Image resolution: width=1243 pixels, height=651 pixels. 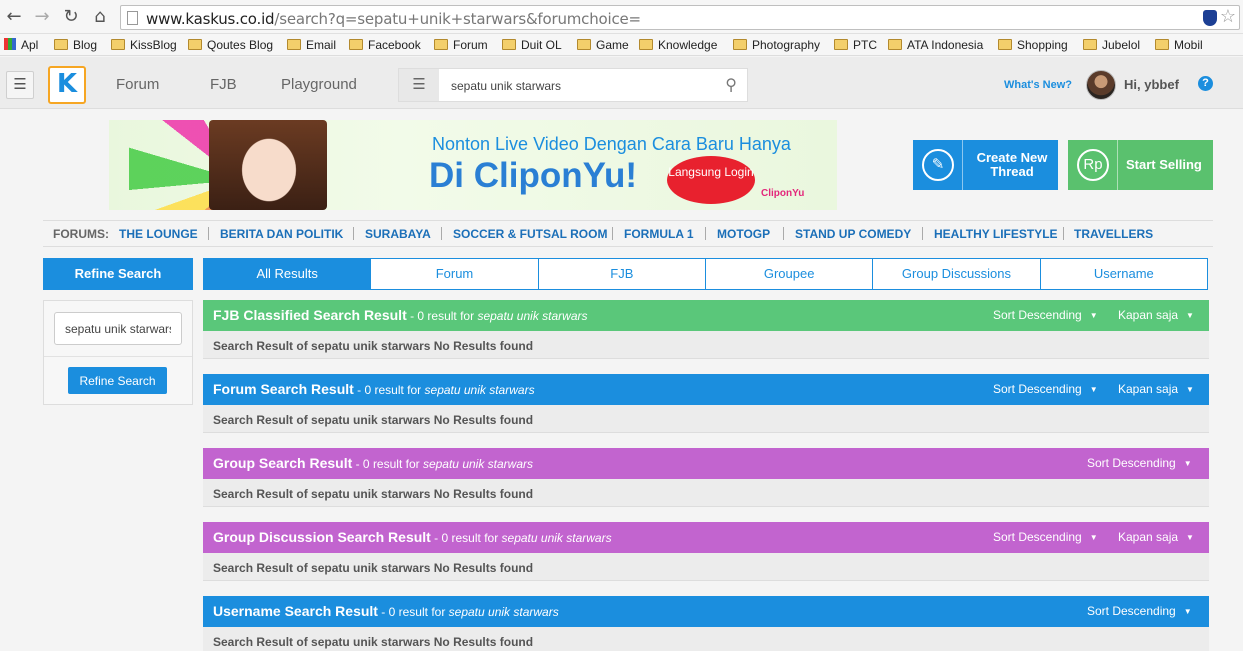 What do you see at coordinates (581, 86) in the screenshot?
I see `search-input` at bounding box center [581, 86].